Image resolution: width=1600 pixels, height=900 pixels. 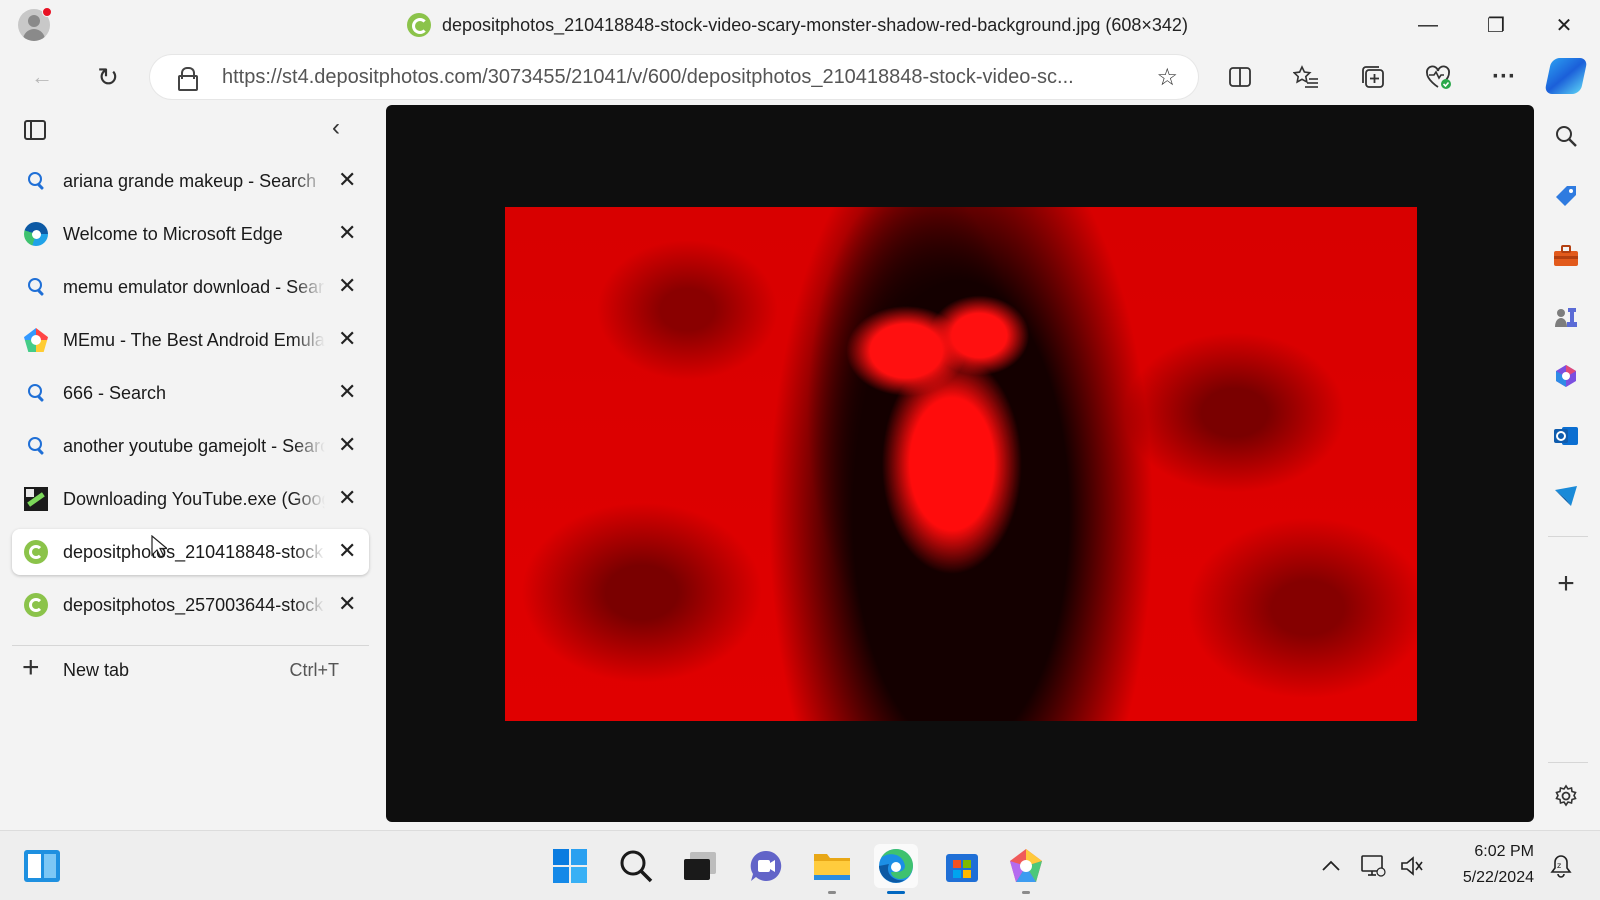 I want to click on file-explorer-icon, so click(x=832, y=867).